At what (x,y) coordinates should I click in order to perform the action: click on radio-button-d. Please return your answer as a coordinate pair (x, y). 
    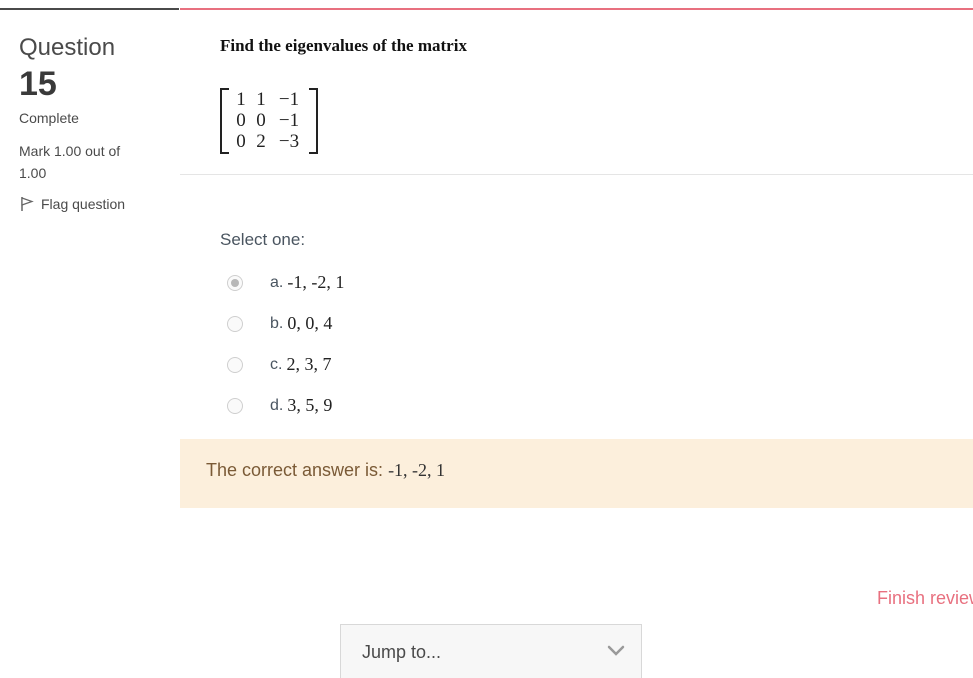
    Looking at the image, I should click on (235, 405).